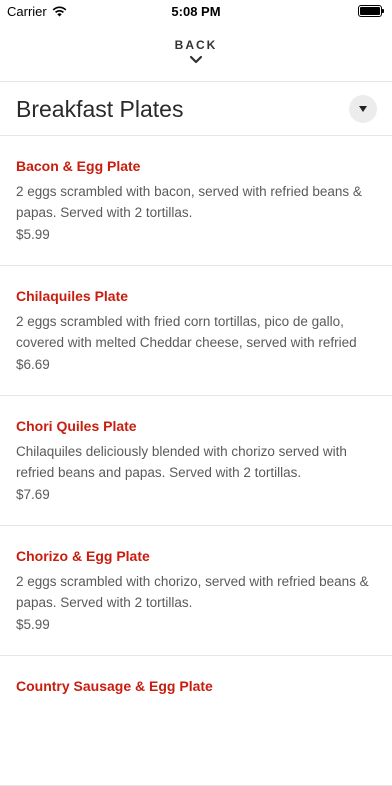 This screenshot has height=786, width=392. I want to click on section-title: Breakfast Plates, so click(100, 109).